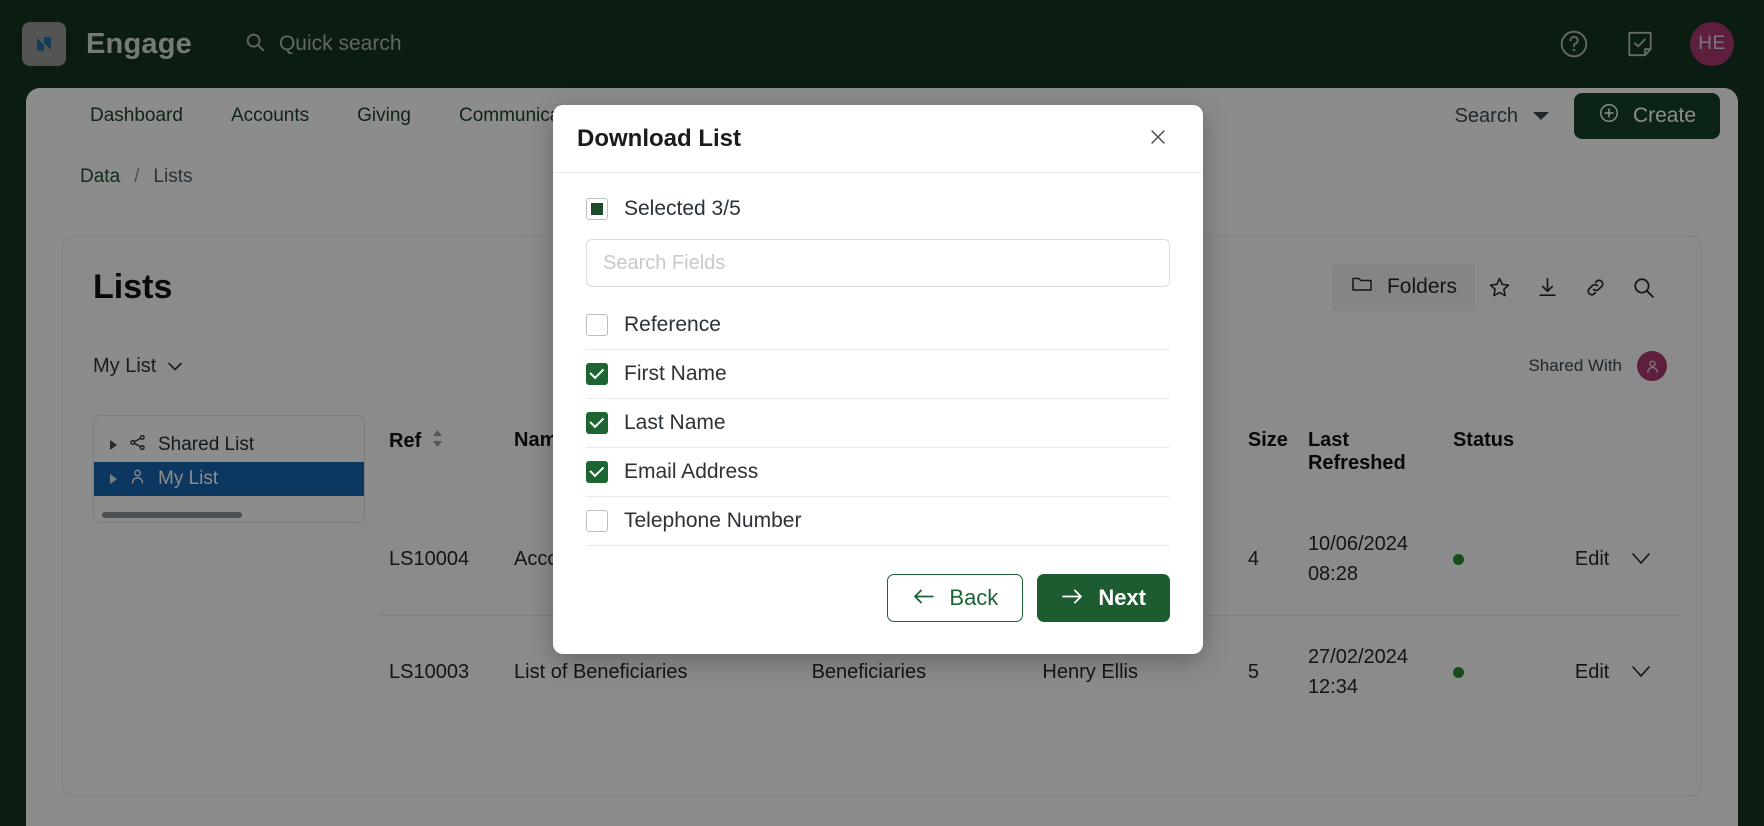 Image resolution: width=1764 pixels, height=826 pixels. What do you see at coordinates (1595, 287) in the screenshot?
I see `link-icon` at bounding box center [1595, 287].